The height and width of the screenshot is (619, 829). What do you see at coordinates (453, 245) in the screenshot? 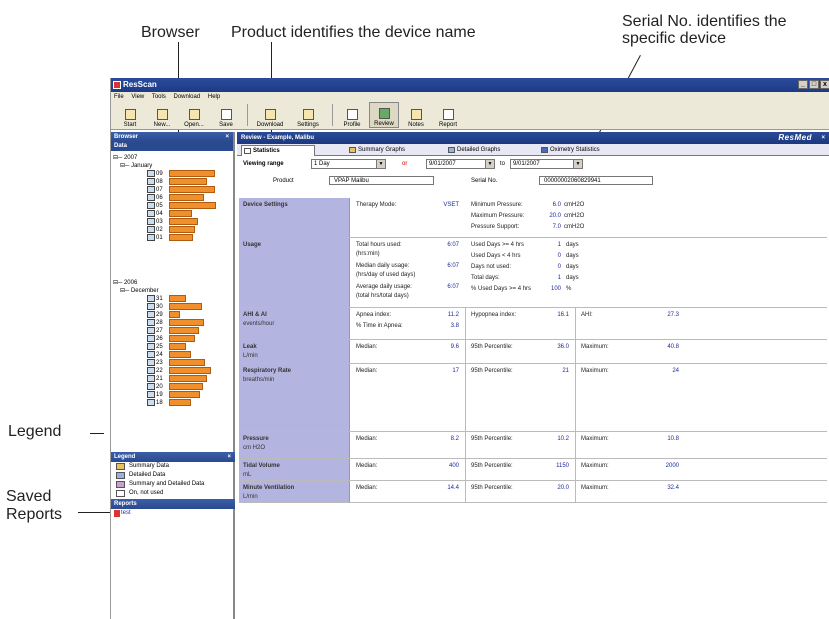
I see `total-hours-value: 6:07` at bounding box center [453, 245].